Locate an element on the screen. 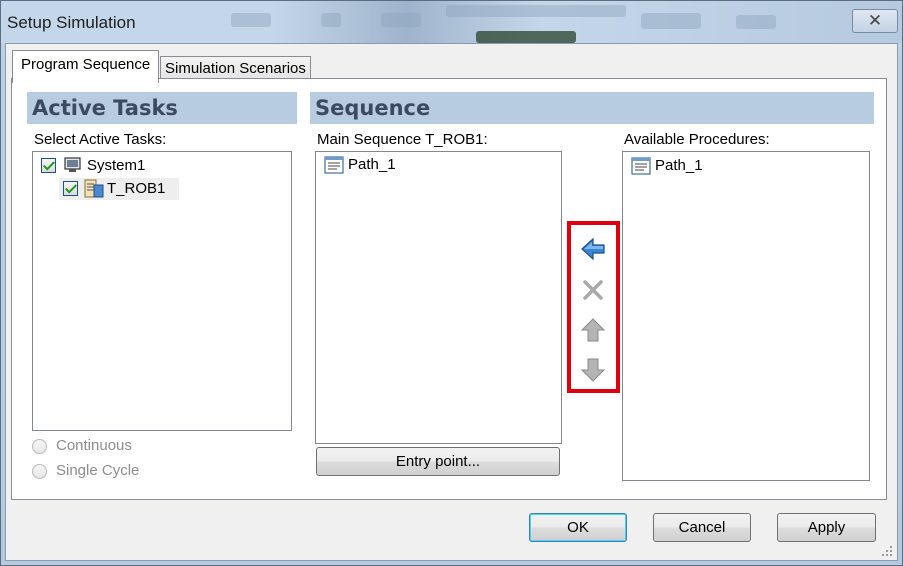 Image resolution: width=903 pixels, height=566 pixels. main-sequence-item-label: Path_1 is located at coordinates (372, 164).